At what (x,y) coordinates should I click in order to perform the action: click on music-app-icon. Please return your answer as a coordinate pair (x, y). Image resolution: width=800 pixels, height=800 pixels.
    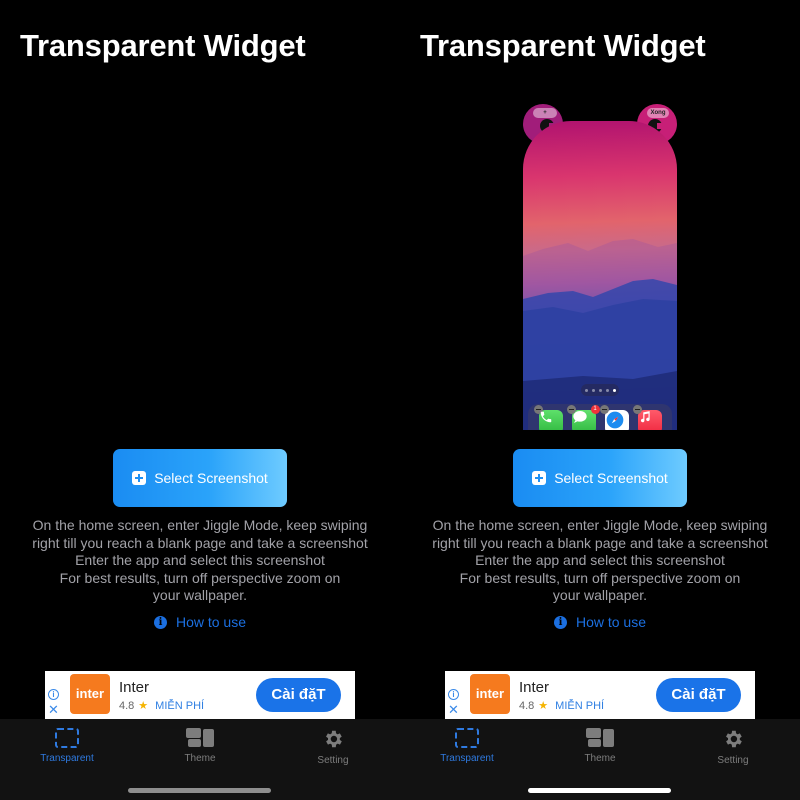
    Looking at the image, I should click on (647, 417).